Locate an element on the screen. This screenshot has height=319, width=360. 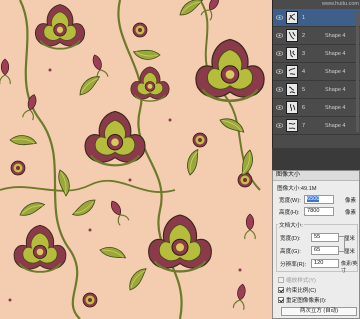
width-input: 6500 is located at coordinates (319, 199).